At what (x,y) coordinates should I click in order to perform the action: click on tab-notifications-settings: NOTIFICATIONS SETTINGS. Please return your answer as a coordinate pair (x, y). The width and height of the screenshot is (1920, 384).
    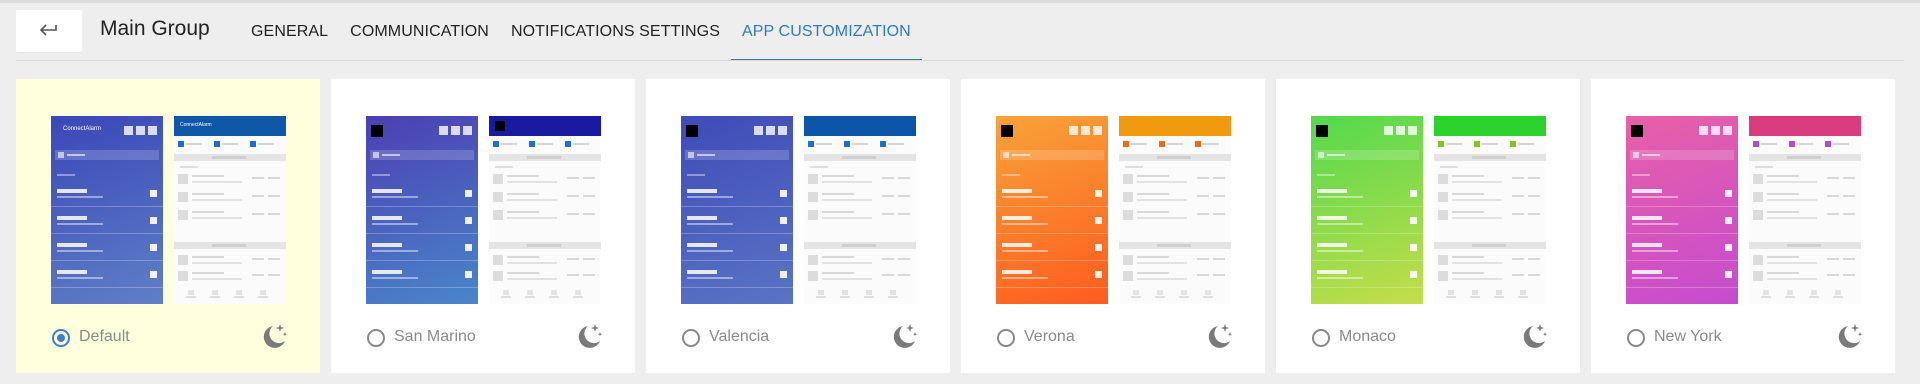
    Looking at the image, I should click on (615, 32).